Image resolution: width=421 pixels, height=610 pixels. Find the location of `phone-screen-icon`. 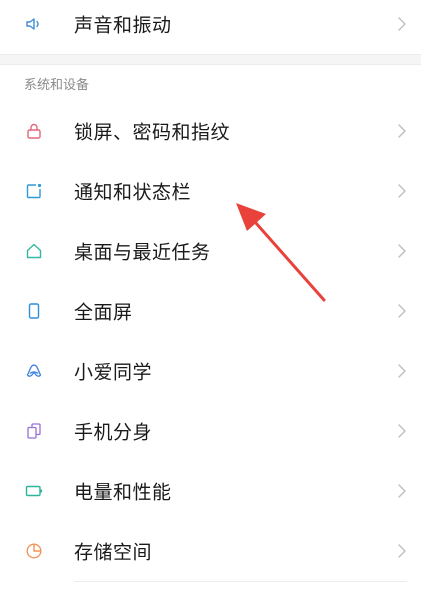

phone-screen-icon is located at coordinates (34, 311).